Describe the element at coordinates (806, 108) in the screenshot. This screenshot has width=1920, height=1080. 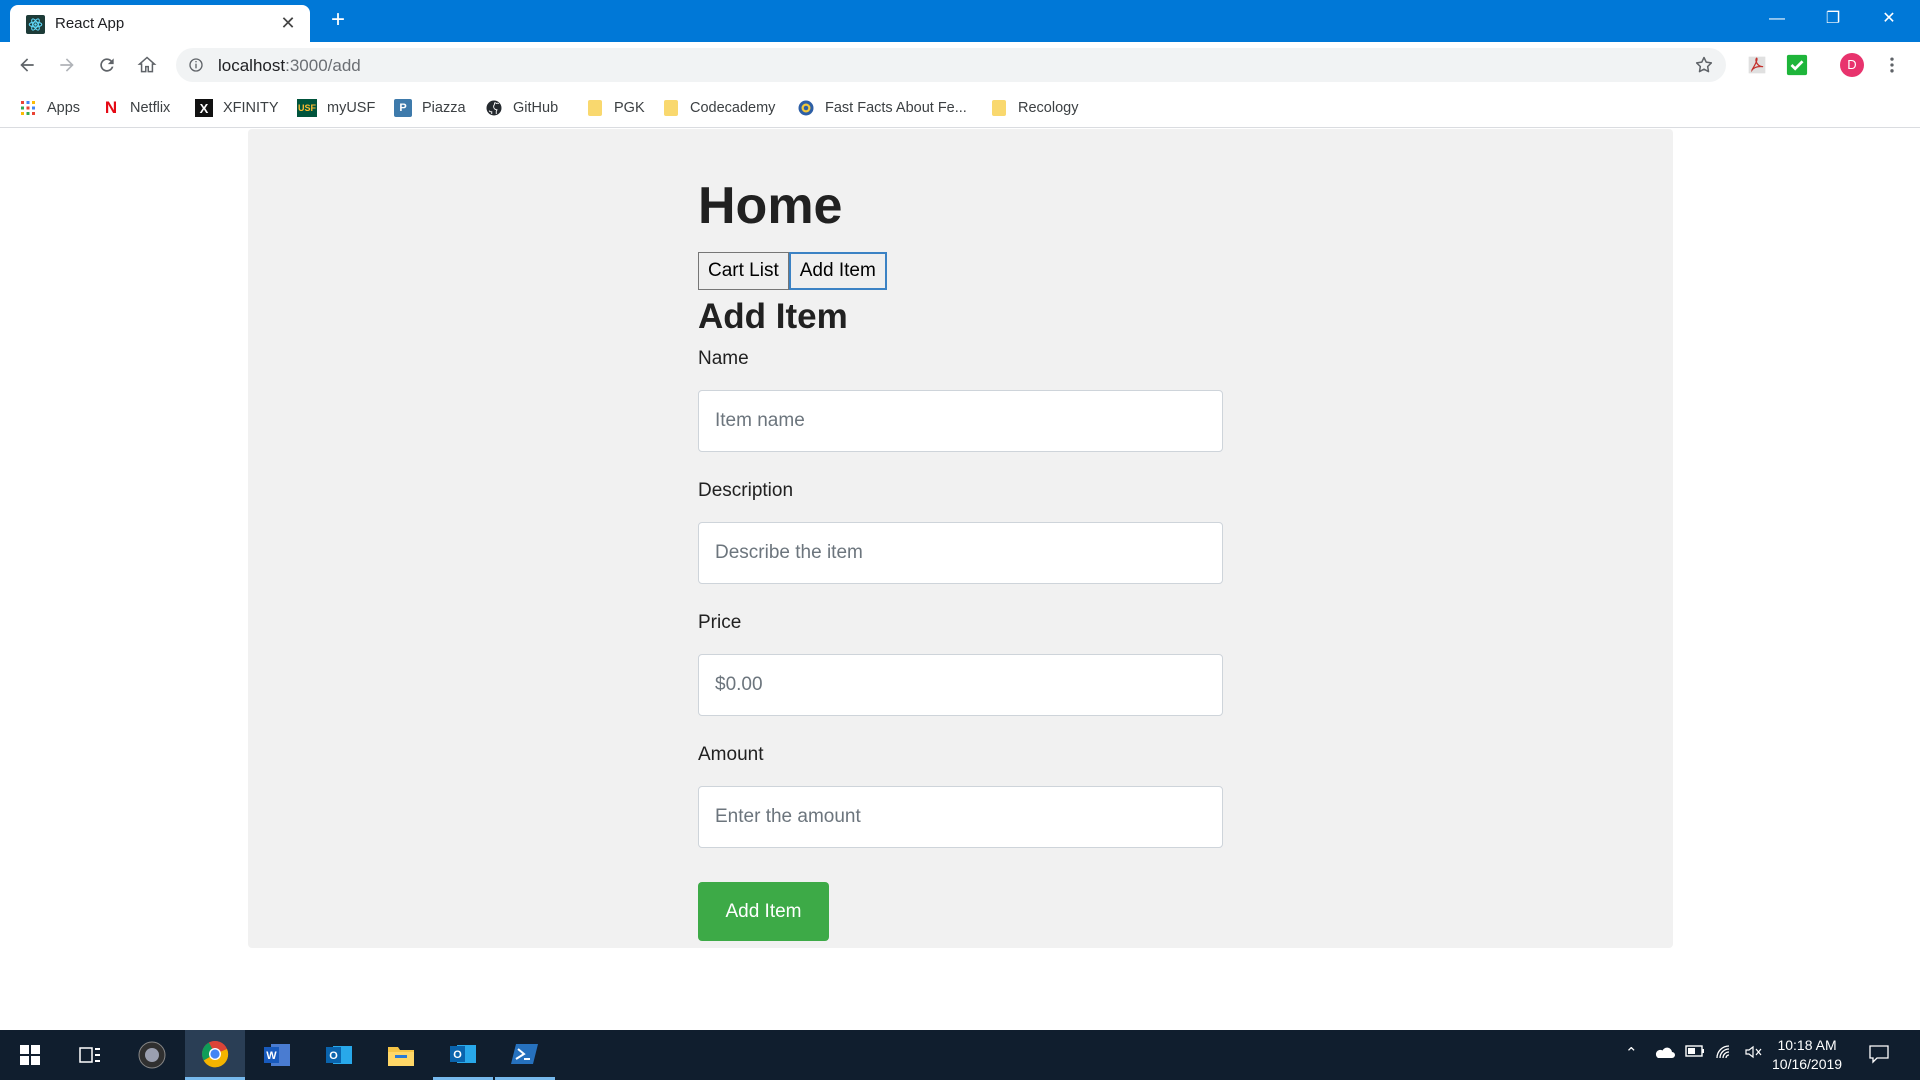
I see `site-icon` at that location.